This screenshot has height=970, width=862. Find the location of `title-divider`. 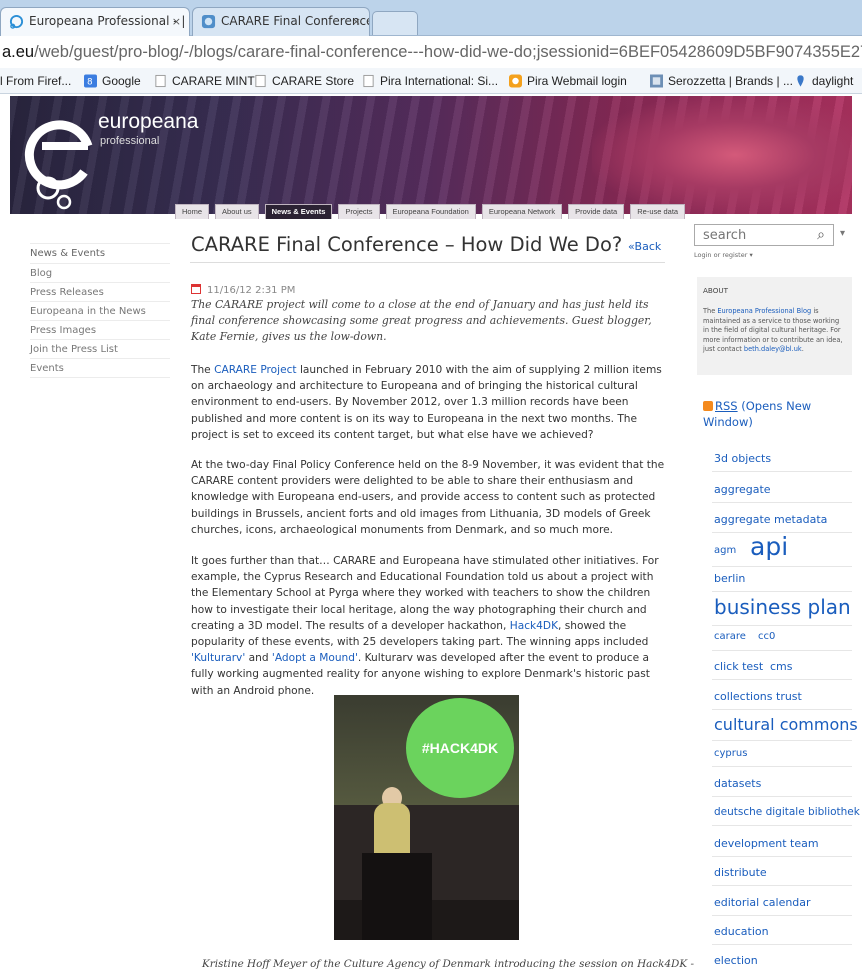

title-divider is located at coordinates (427, 262).